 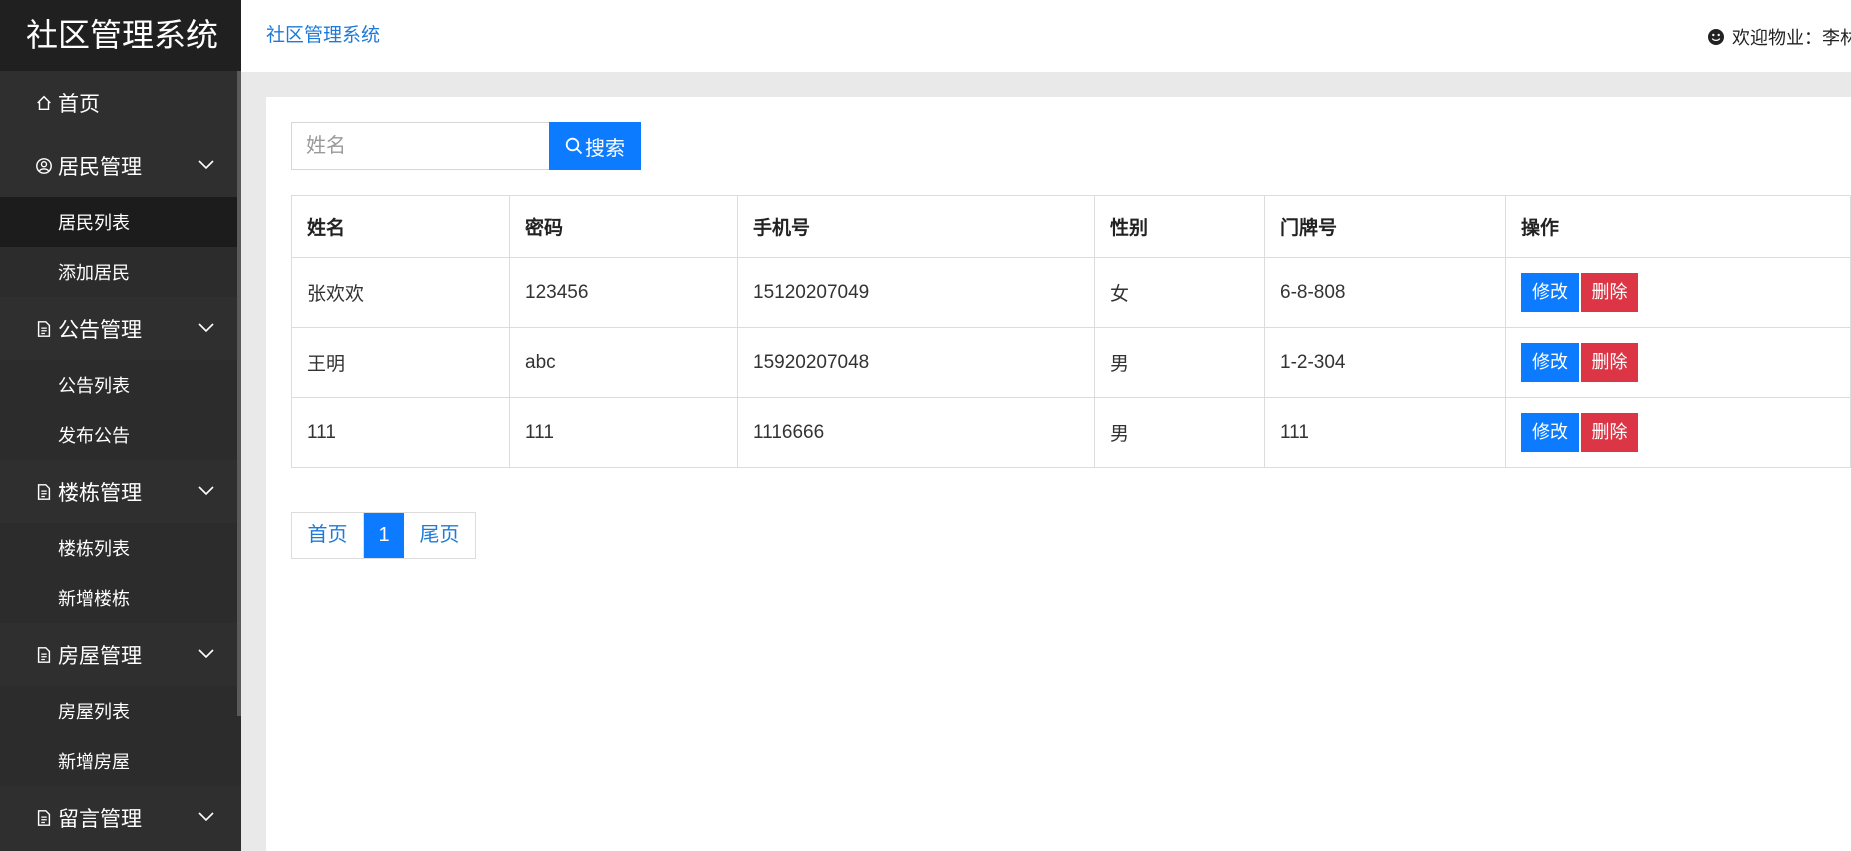 I want to click on welcome-text: 欢迎物业：李林, so click(x=1791, y=38).